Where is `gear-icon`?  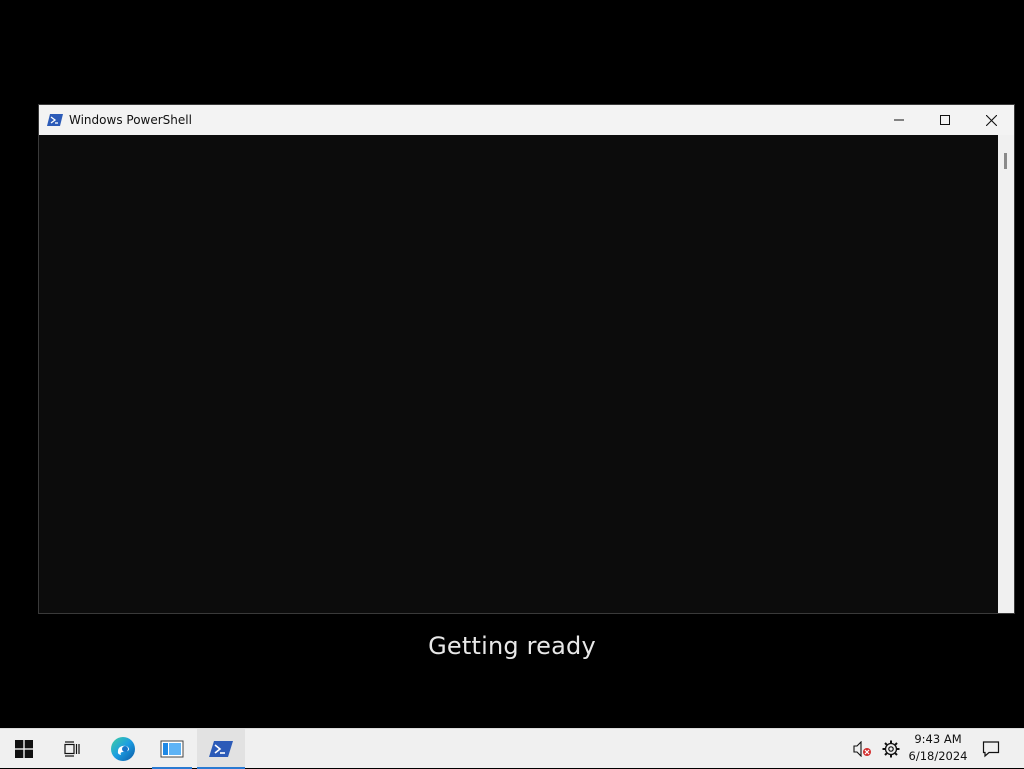 gear-icon is located at coordinates (891, 749).